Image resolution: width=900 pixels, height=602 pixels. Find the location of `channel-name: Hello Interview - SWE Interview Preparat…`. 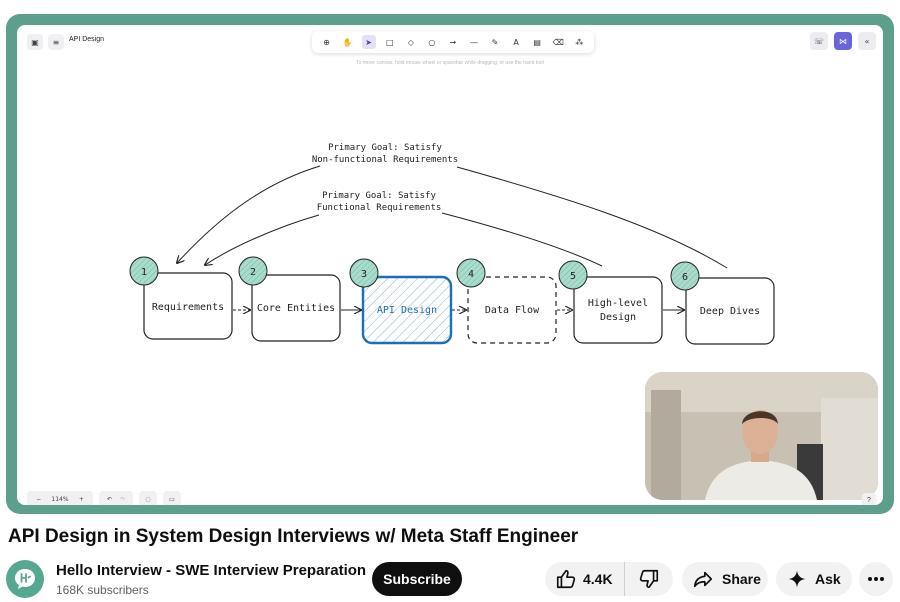

channel-name: Hello Interview - SWE Interview Preparat… is located at coordinates (211, 570).